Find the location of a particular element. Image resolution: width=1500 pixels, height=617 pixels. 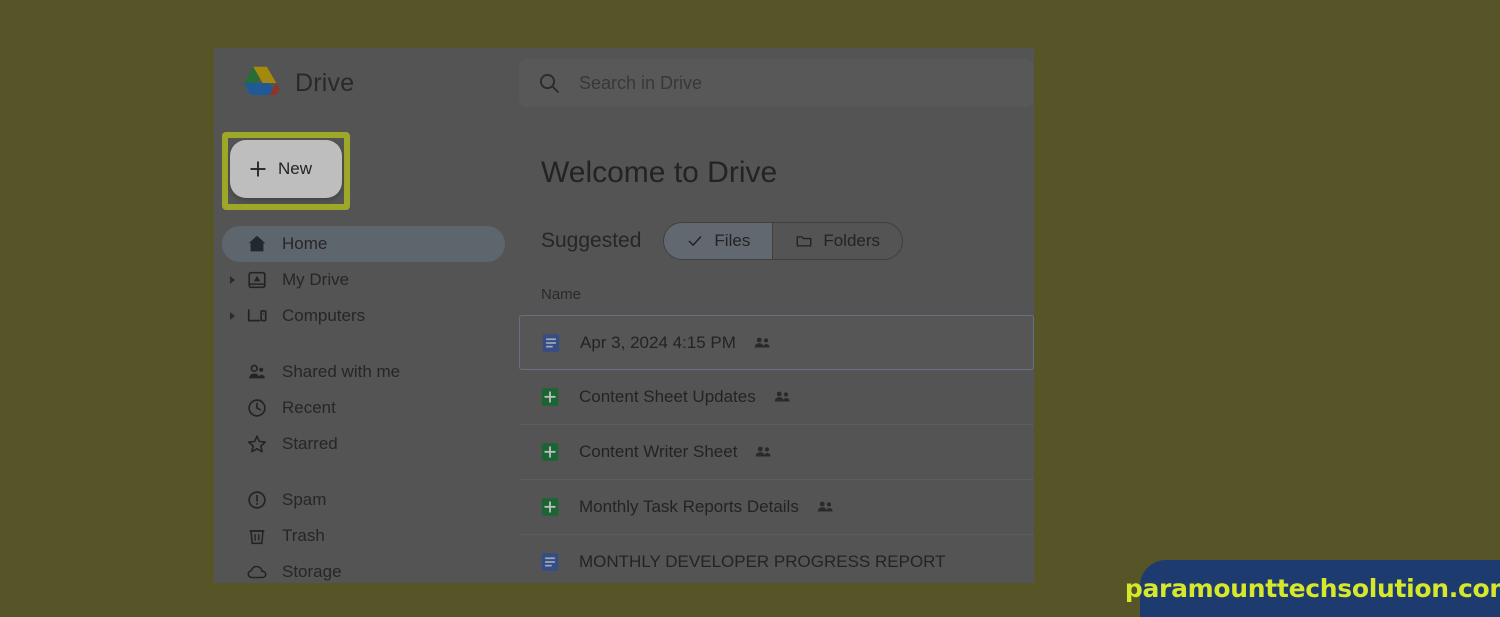

sidebar-item-label: Storage is located at coordinates (312, 571).